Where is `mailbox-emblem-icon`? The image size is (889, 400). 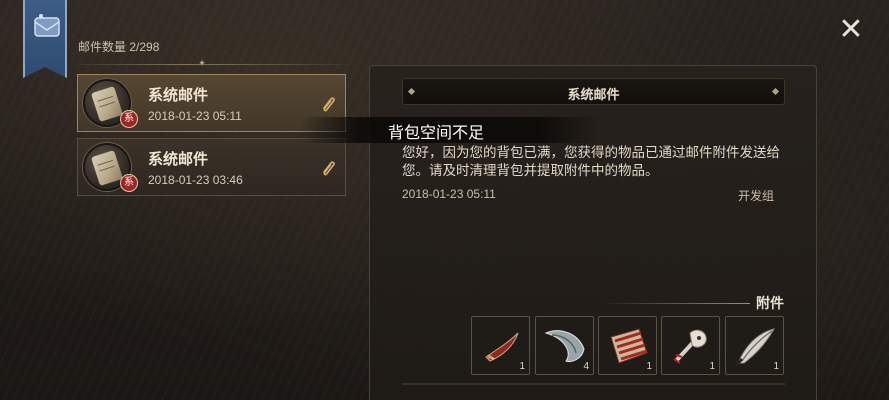 mailbox-emblem-icon is located at coordinates (47, 25).